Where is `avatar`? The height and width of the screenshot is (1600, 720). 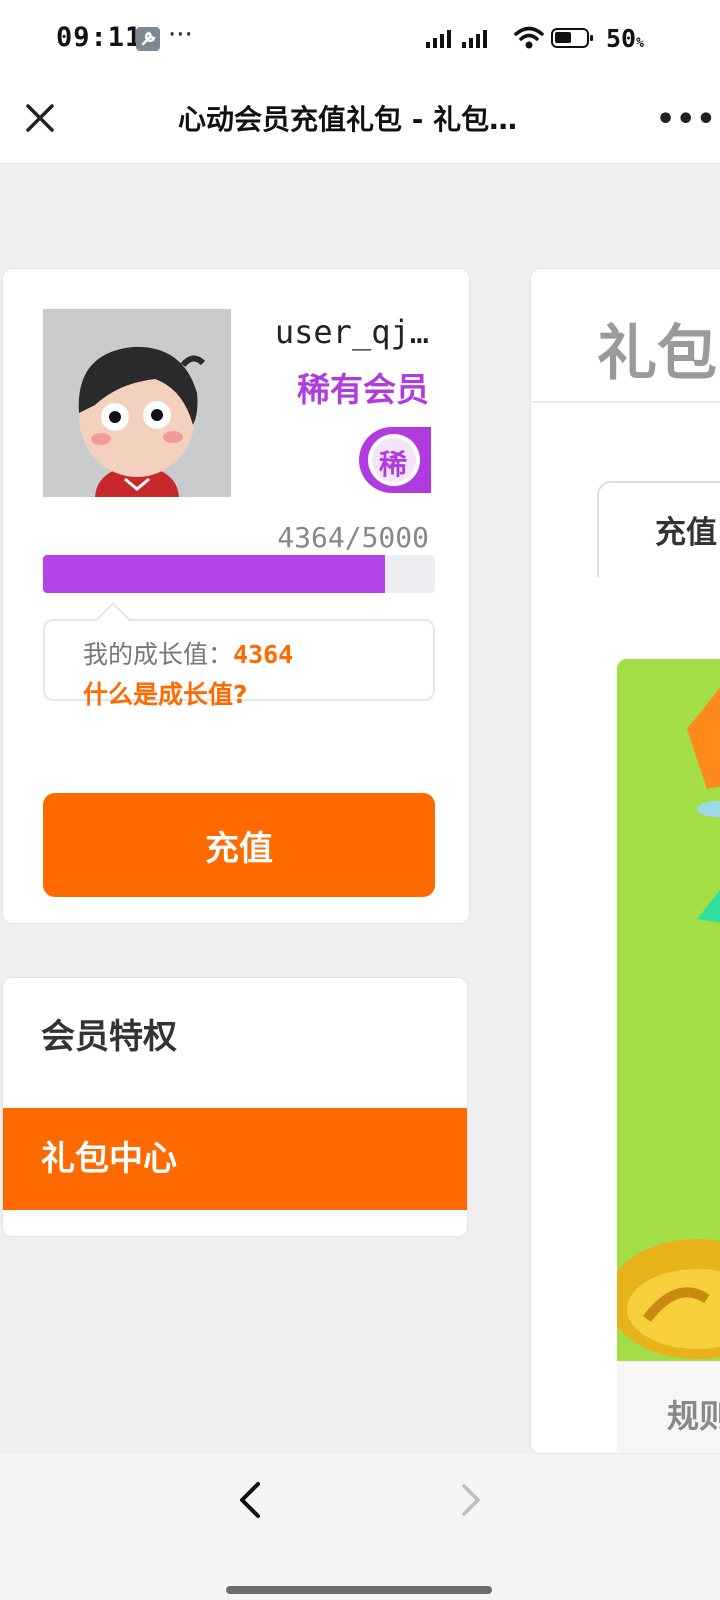
avatar is located at coordinates (137, 403).